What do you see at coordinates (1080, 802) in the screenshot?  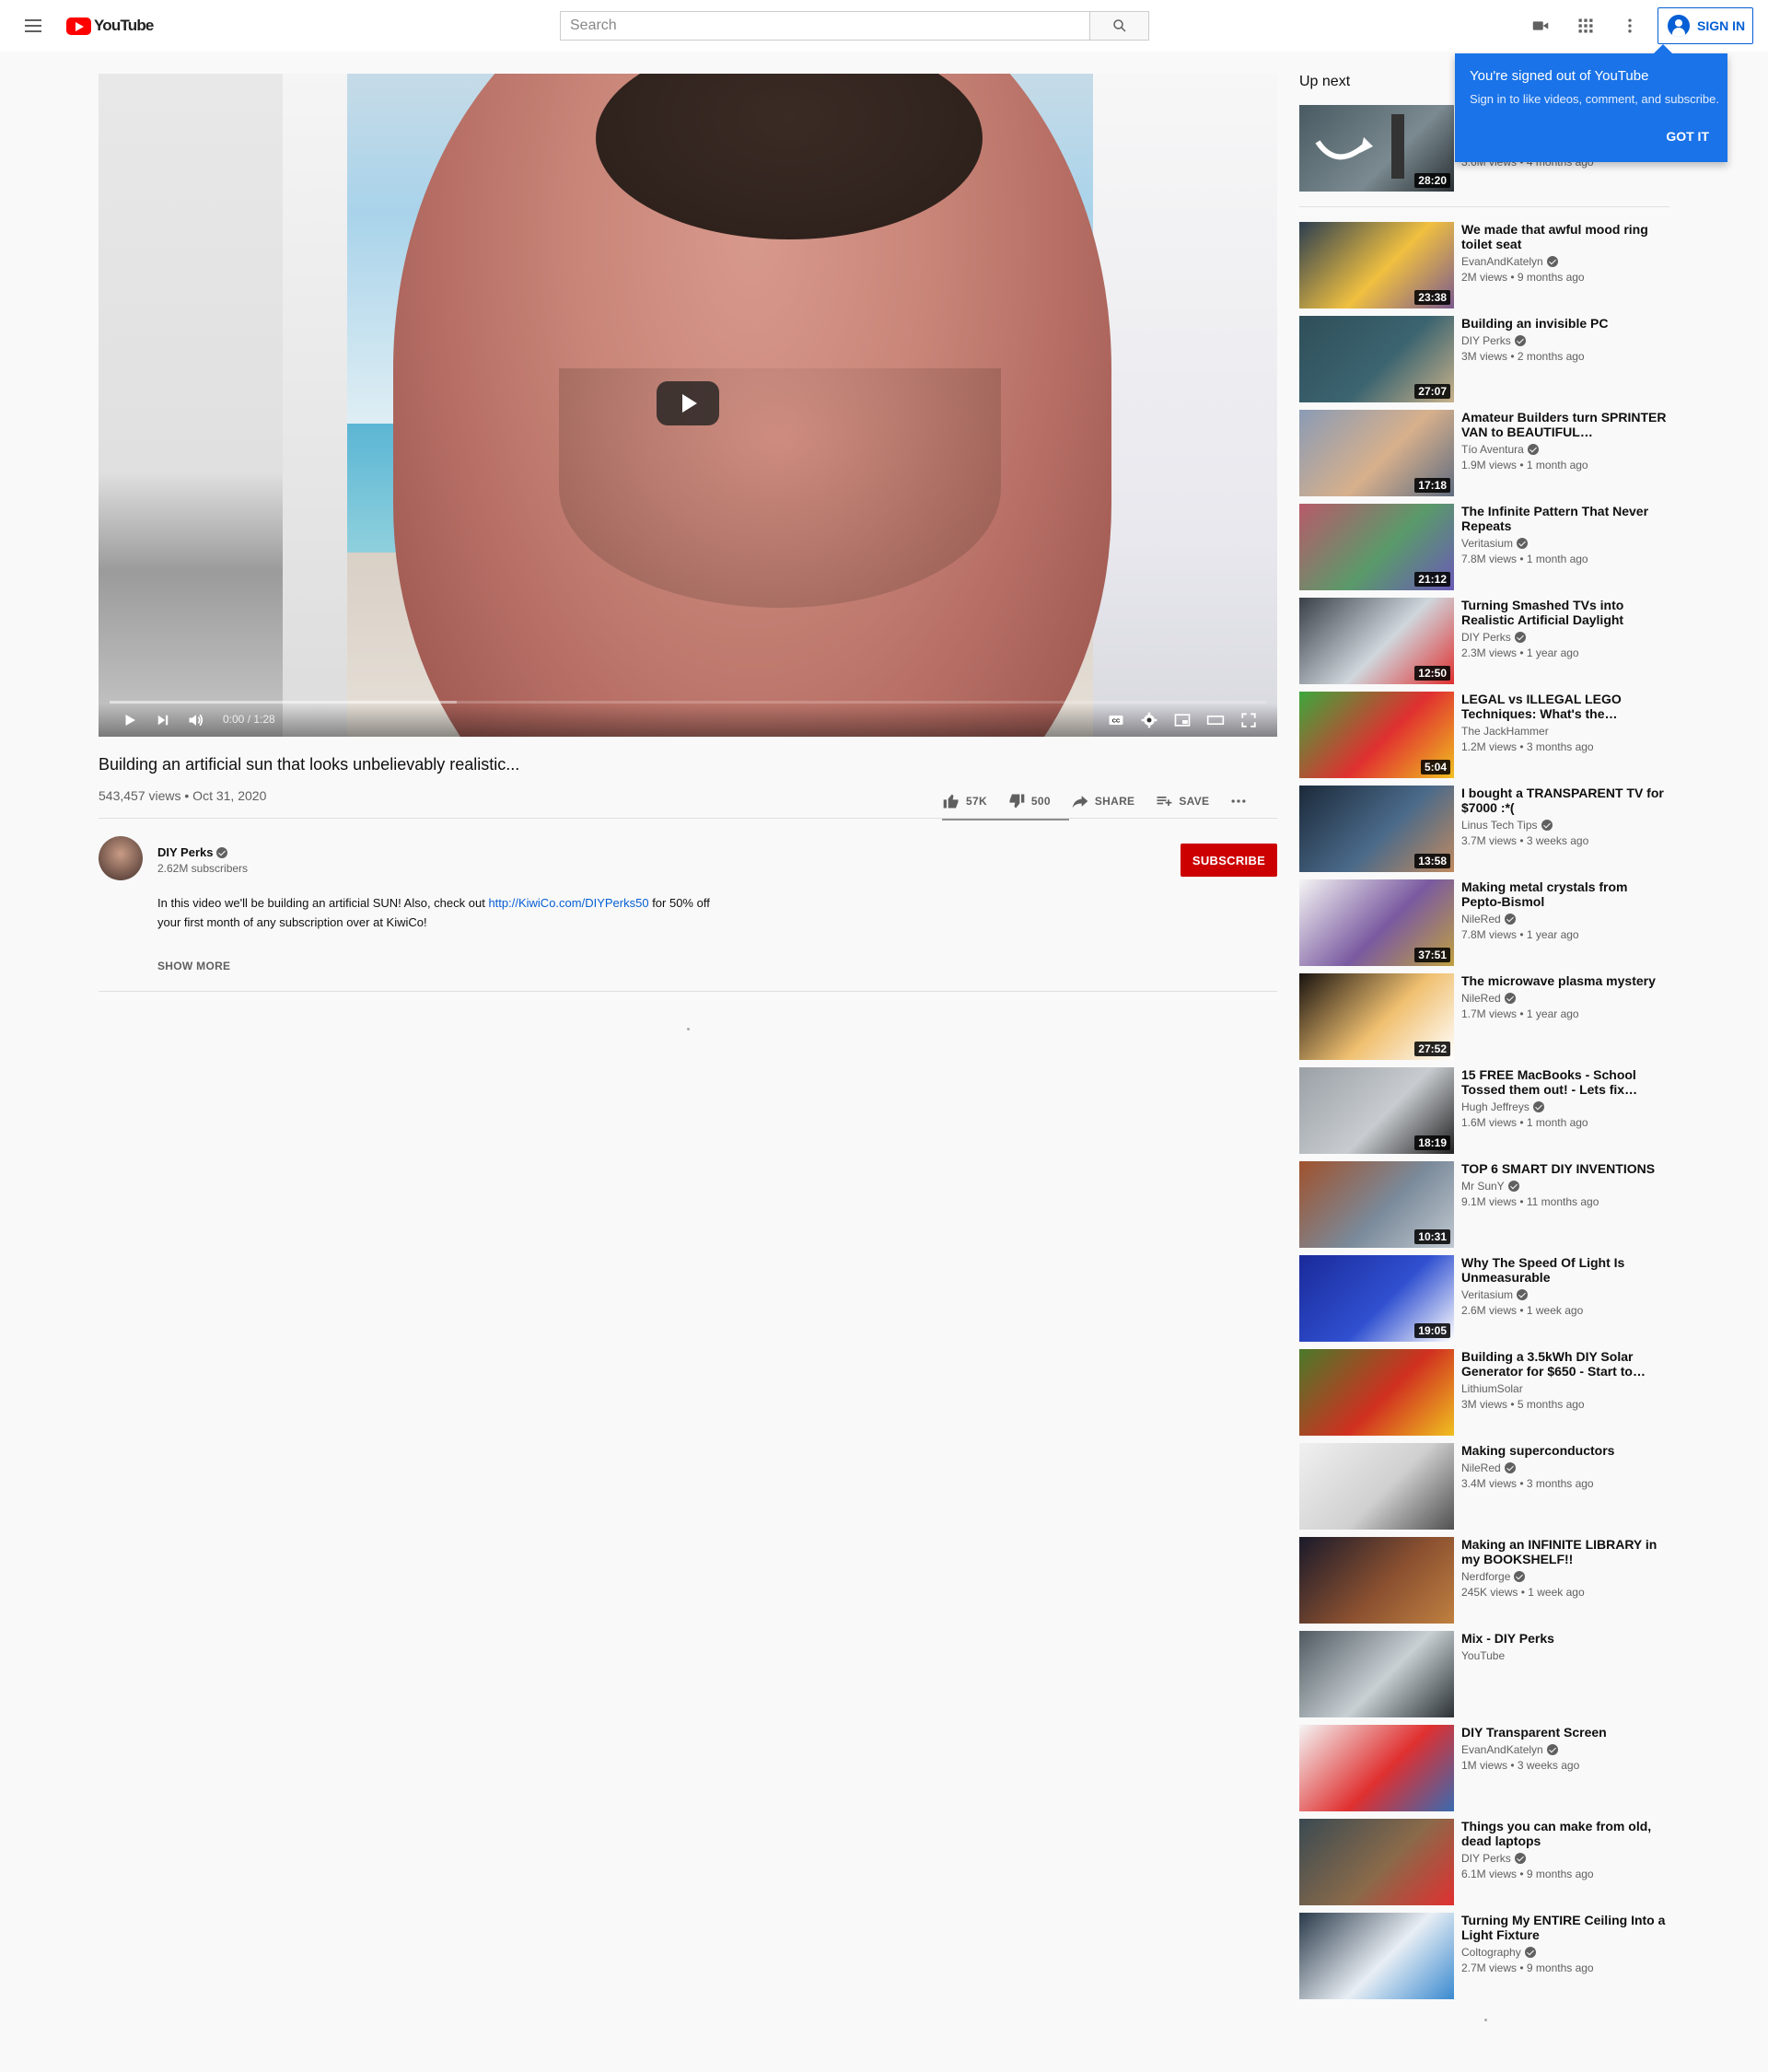 I see `share-icon` at bounding box center [1080, 802].